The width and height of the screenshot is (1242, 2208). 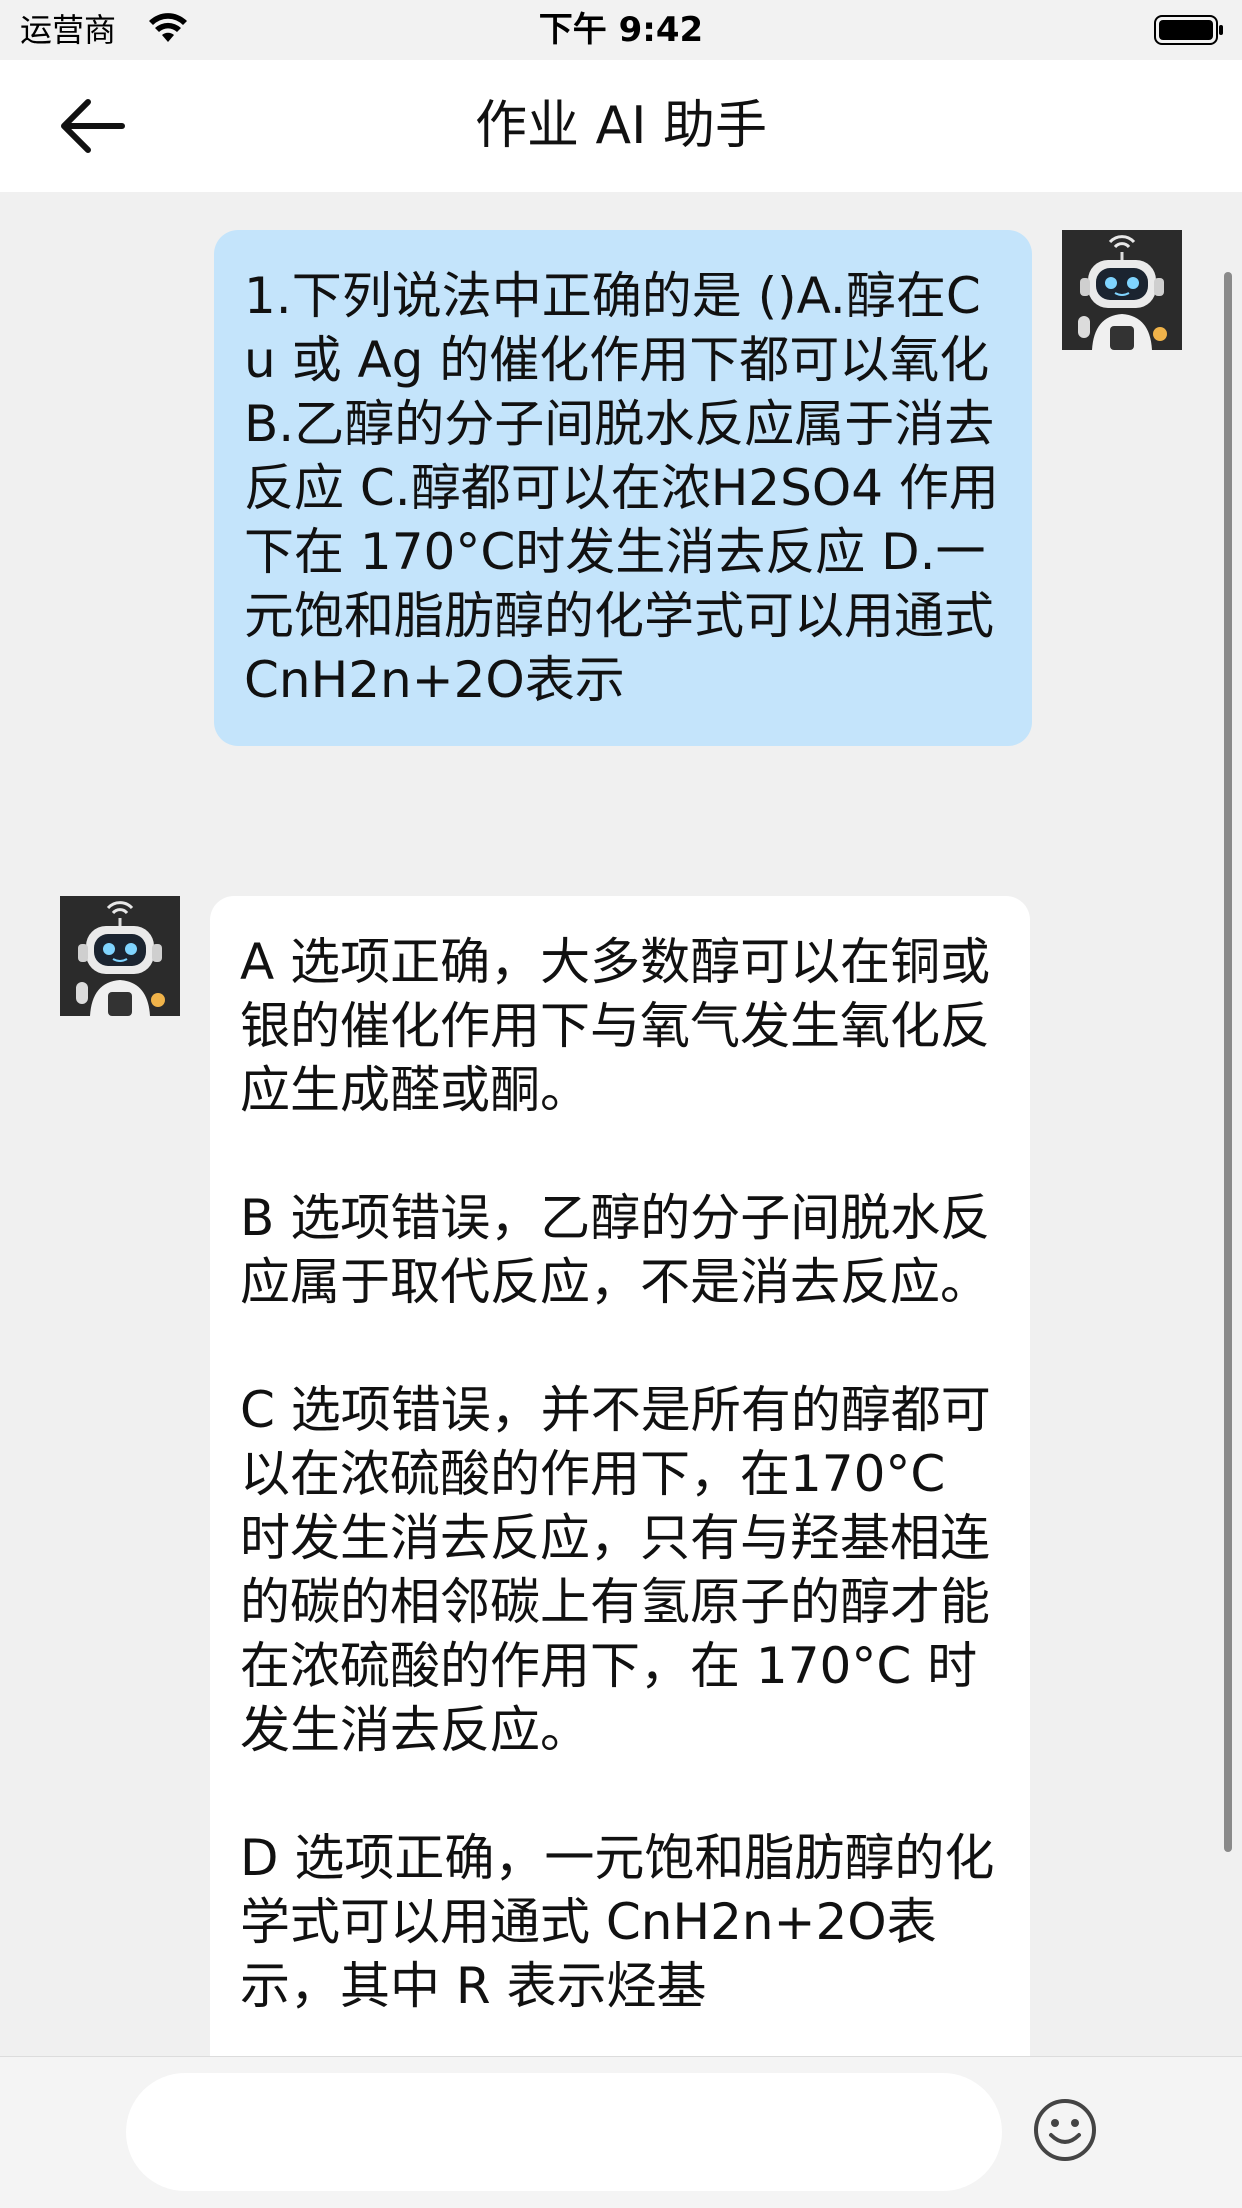 I want to click on status-bar: 运营商 下午 9:42, so click(x=621, y=30).